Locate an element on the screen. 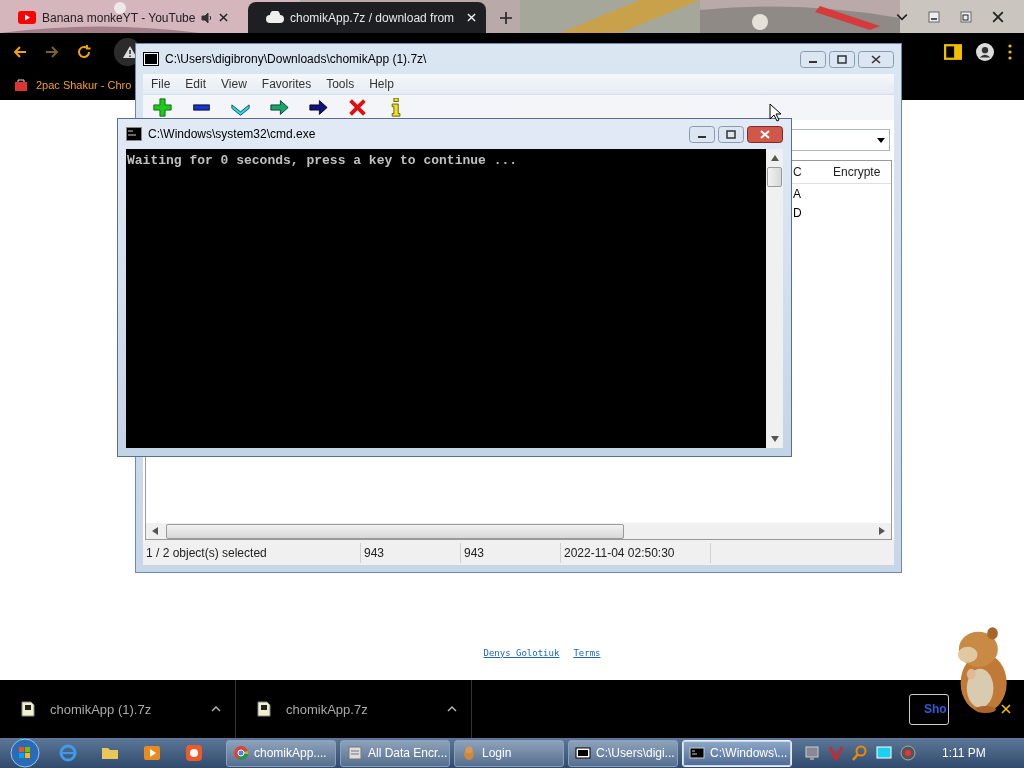  chrome-icon is located at coordinates (241, 753).